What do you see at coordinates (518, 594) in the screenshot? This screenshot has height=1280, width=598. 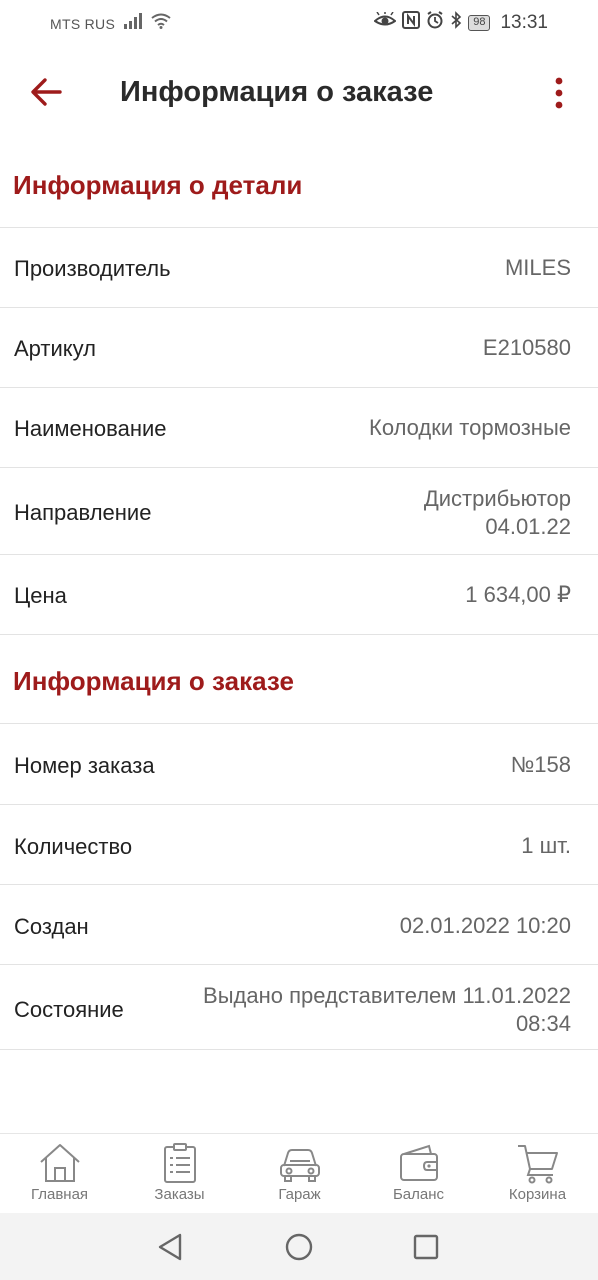 I see `row-value: 1 634,00 ₽` at bounding box center [518, 594].